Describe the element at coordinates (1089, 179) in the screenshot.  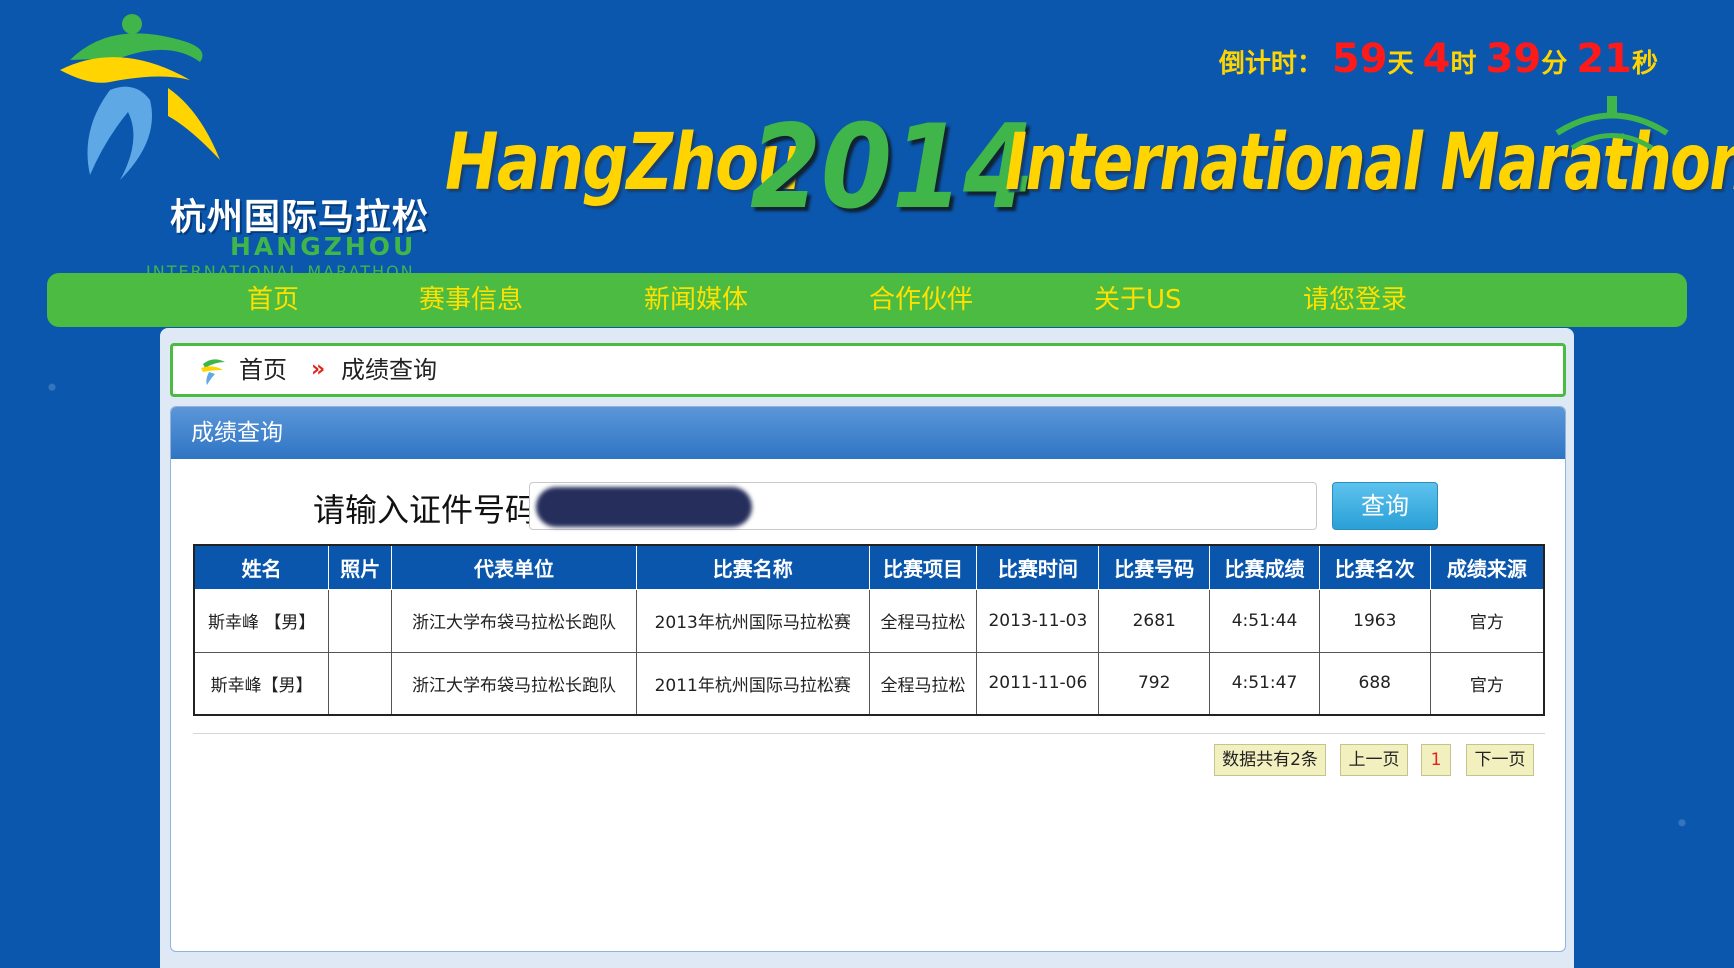
I see `banner-title: HangZhou 2014 International Marathon` at that location.